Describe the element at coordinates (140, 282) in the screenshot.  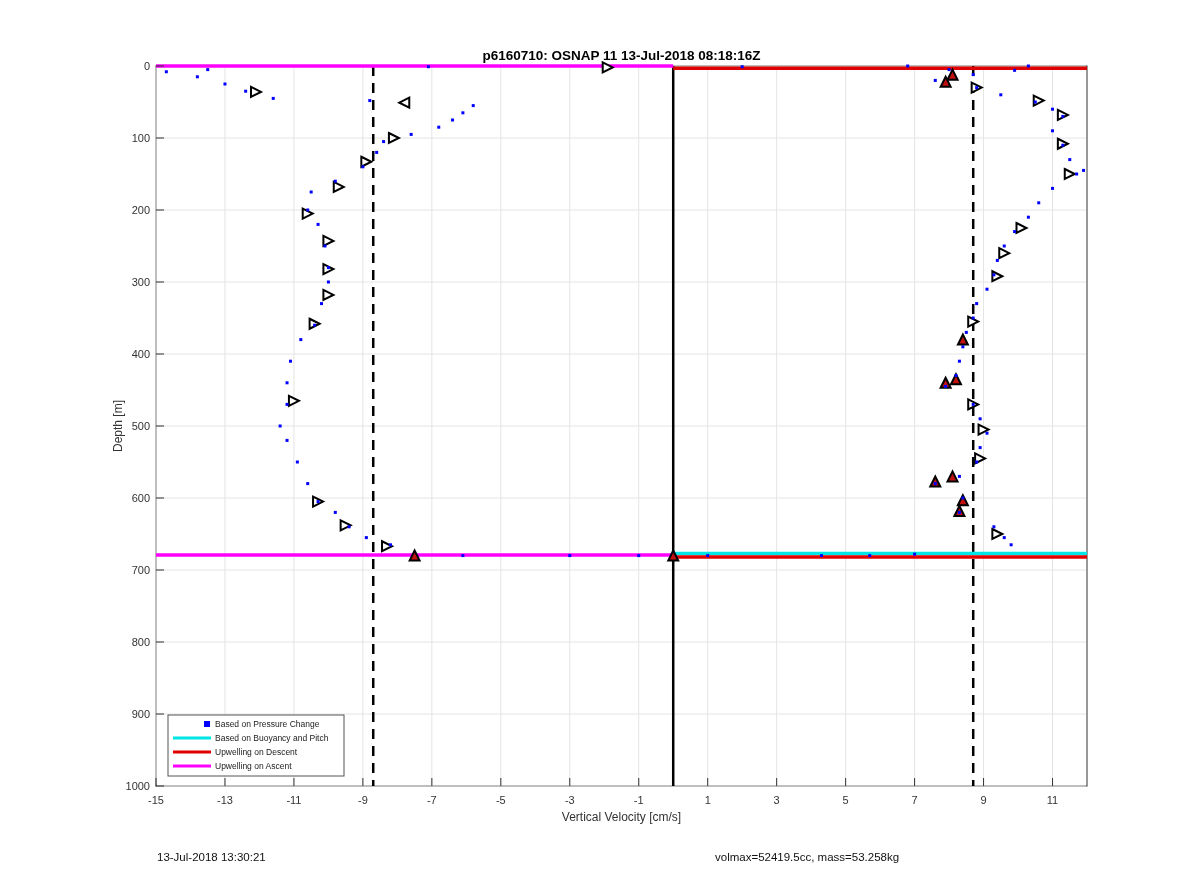
I see `y-tick-label: 300` at that location.